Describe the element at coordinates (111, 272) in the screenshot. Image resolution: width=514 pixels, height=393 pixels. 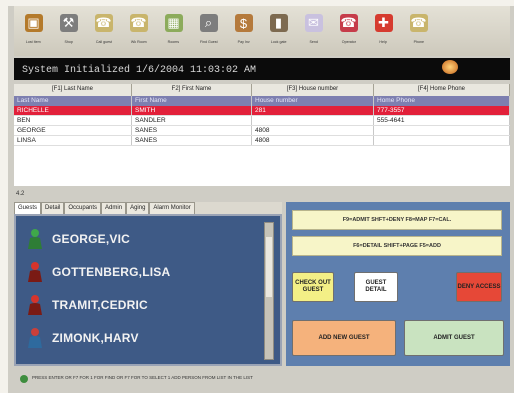
I see `guest-name: GOTTENBERG,LISA` at that location.